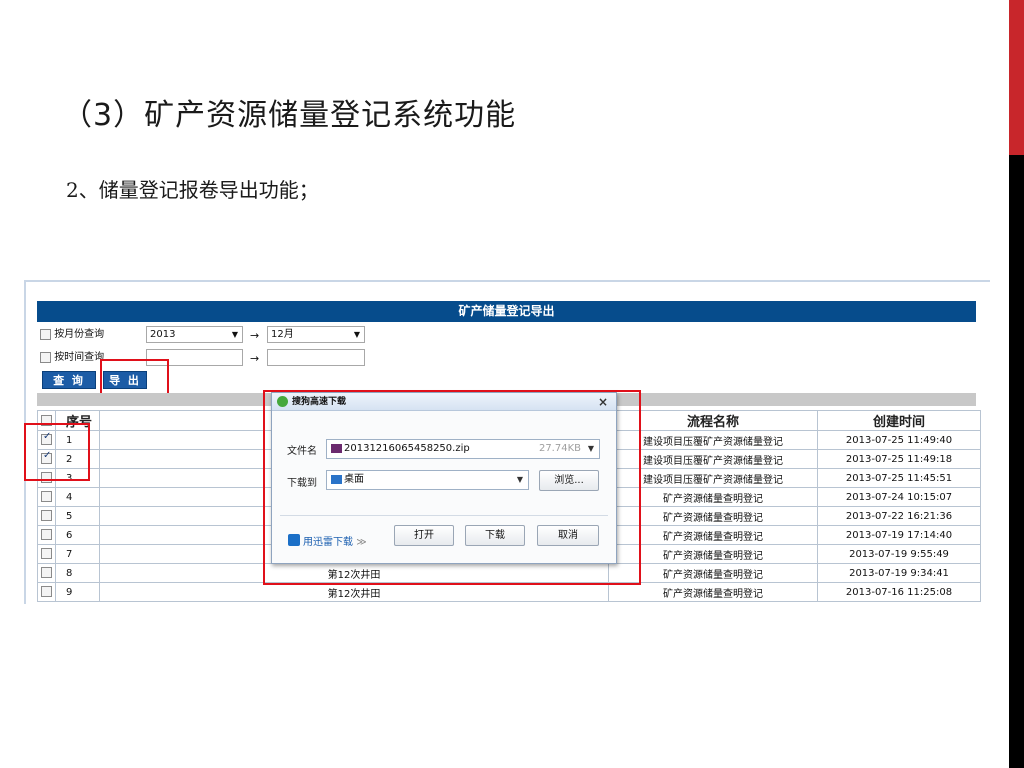 Image resolution: width=1024 pixels, height=768 pixels. Describe the element at coordinates (1016, 461) in the screenshot. I see `slide-side-accent-black` at that location.